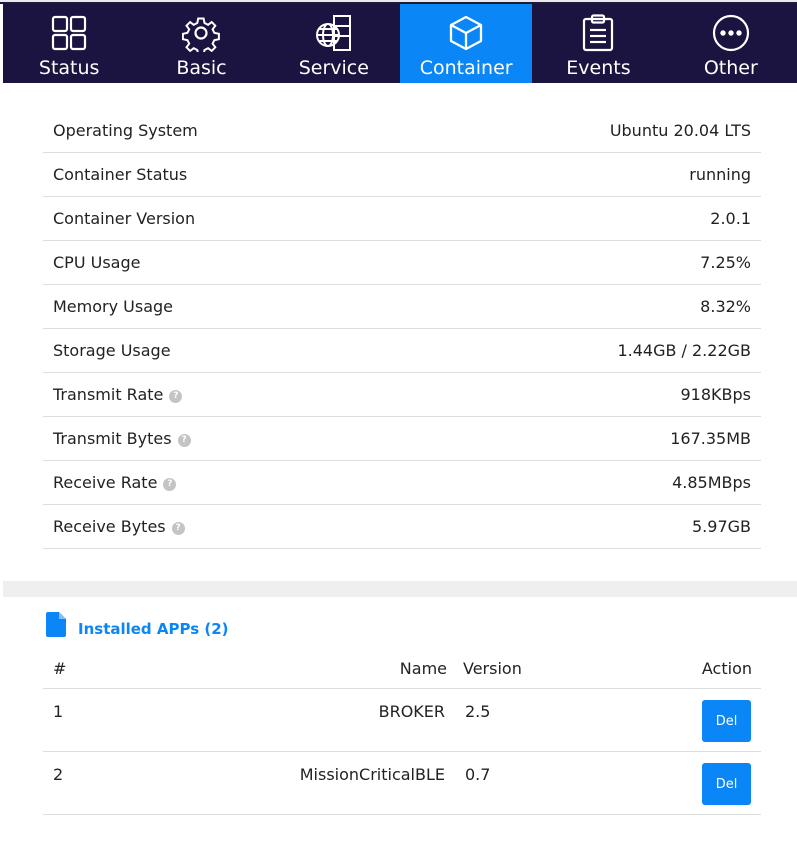 This screenshot has height=849, width=797. I want to click on installed-apps-header: Installed APPs (2), so click(137, 626).